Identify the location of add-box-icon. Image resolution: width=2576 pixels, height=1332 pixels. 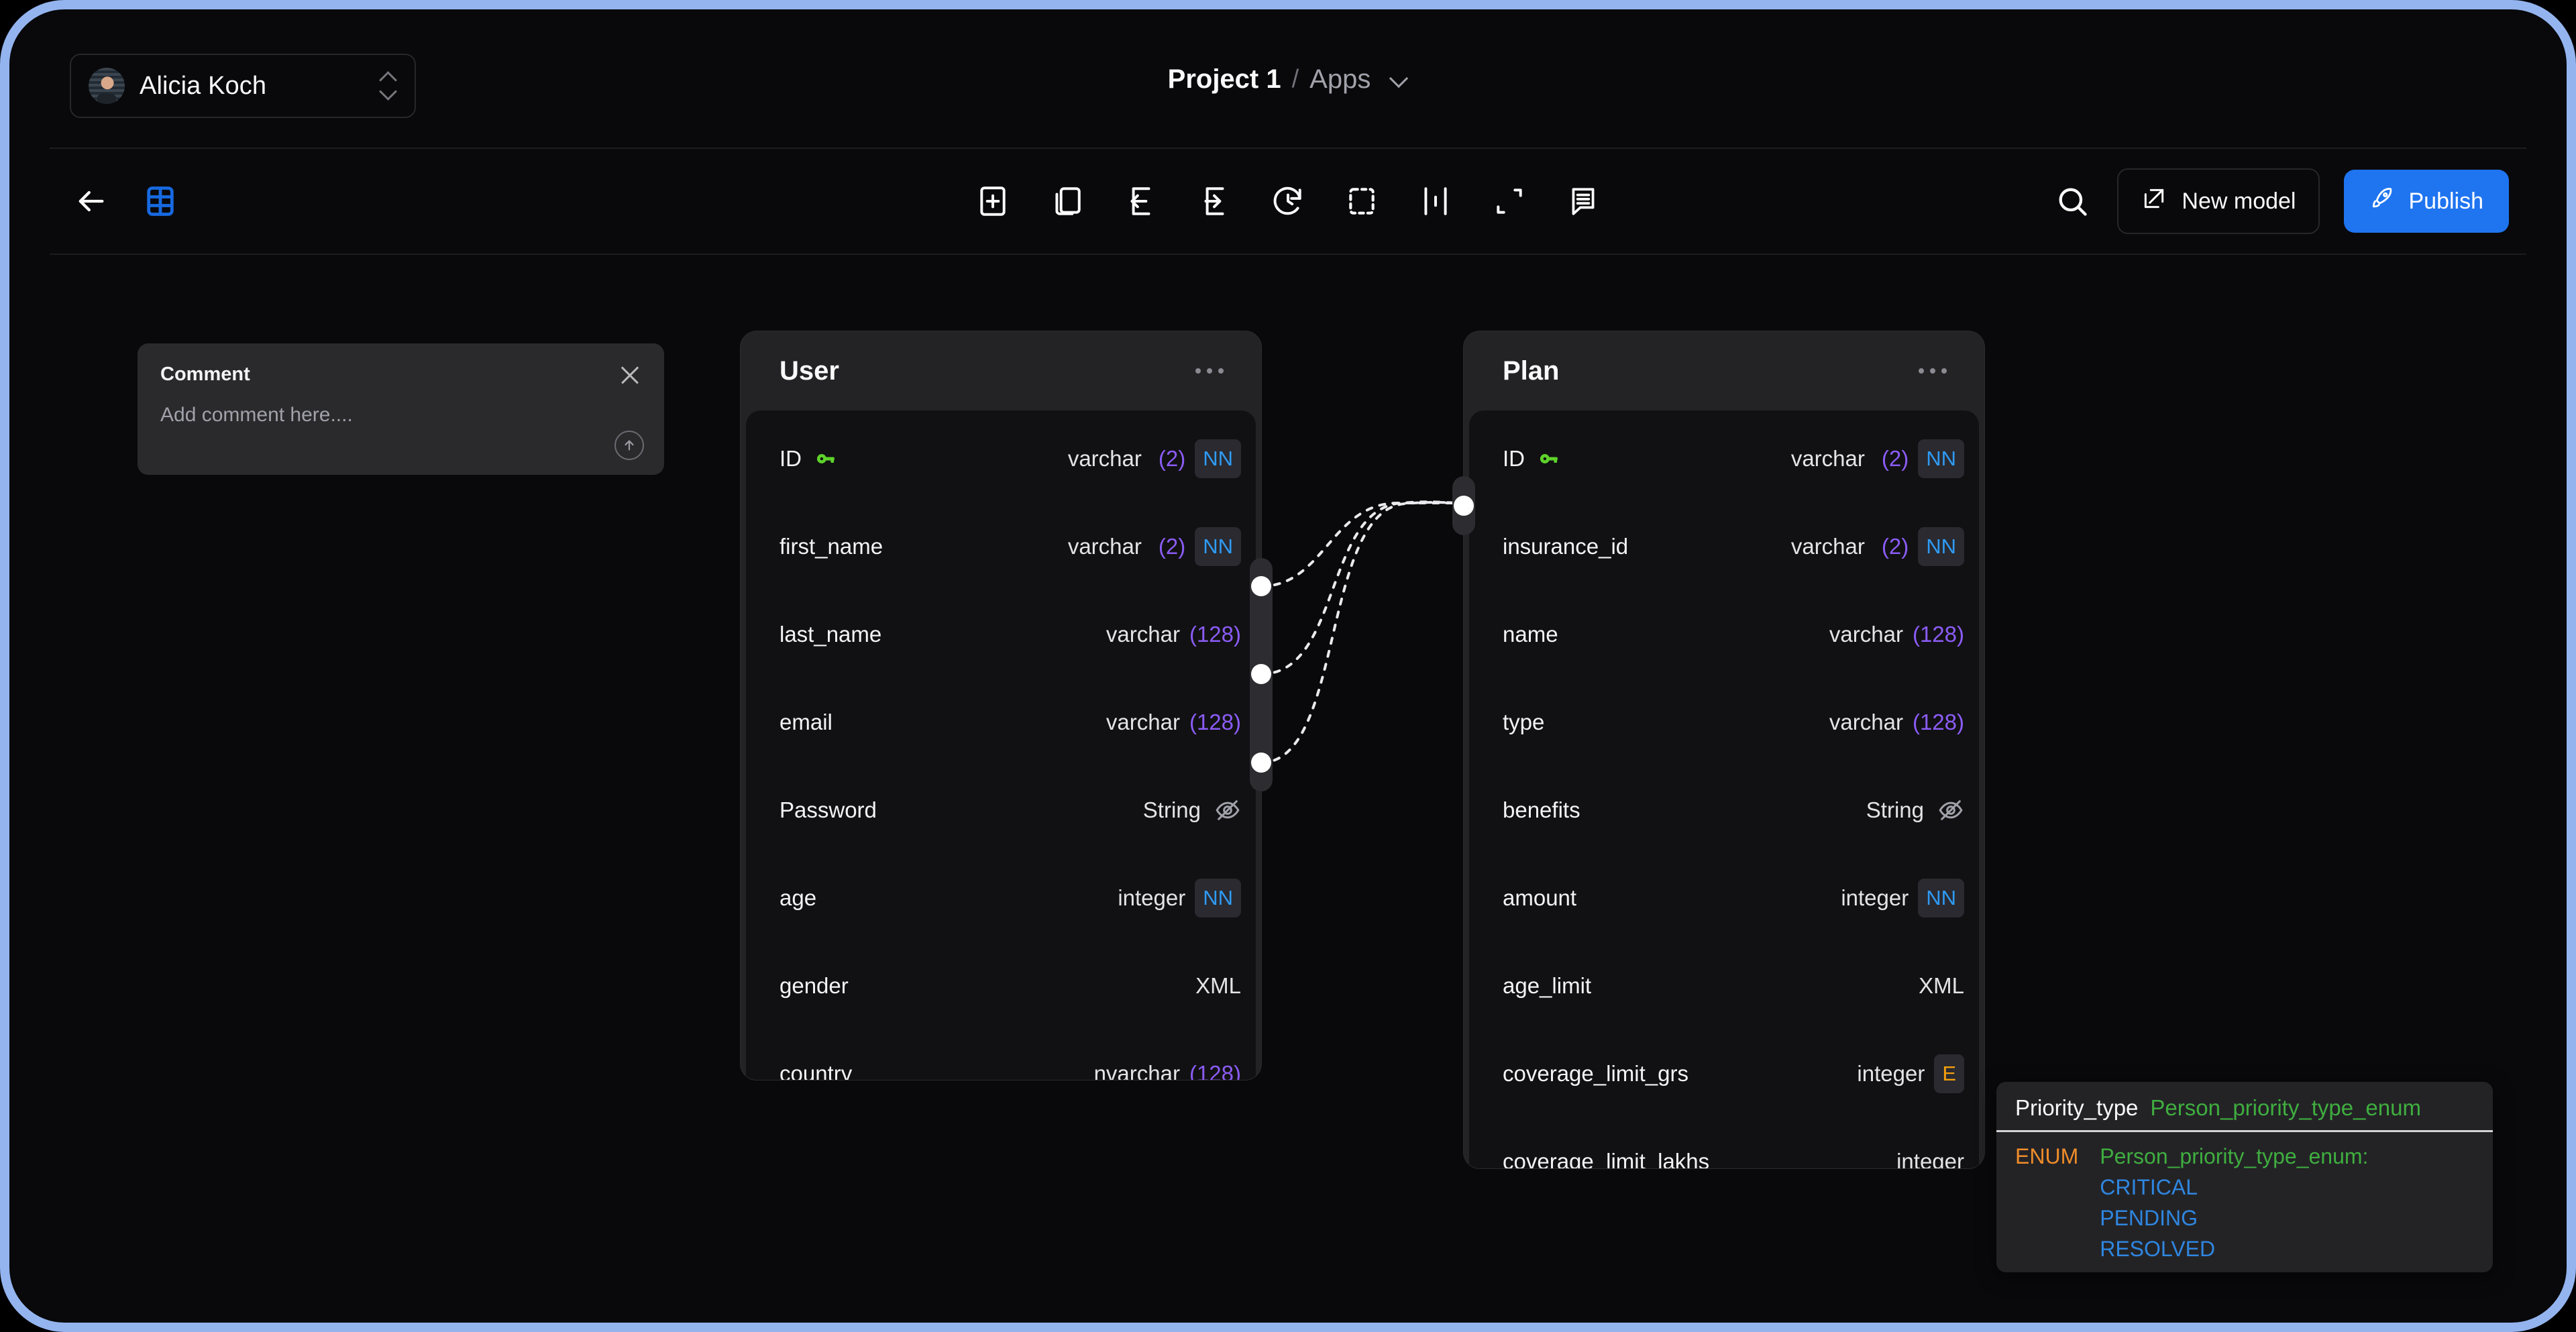
(993, 201).